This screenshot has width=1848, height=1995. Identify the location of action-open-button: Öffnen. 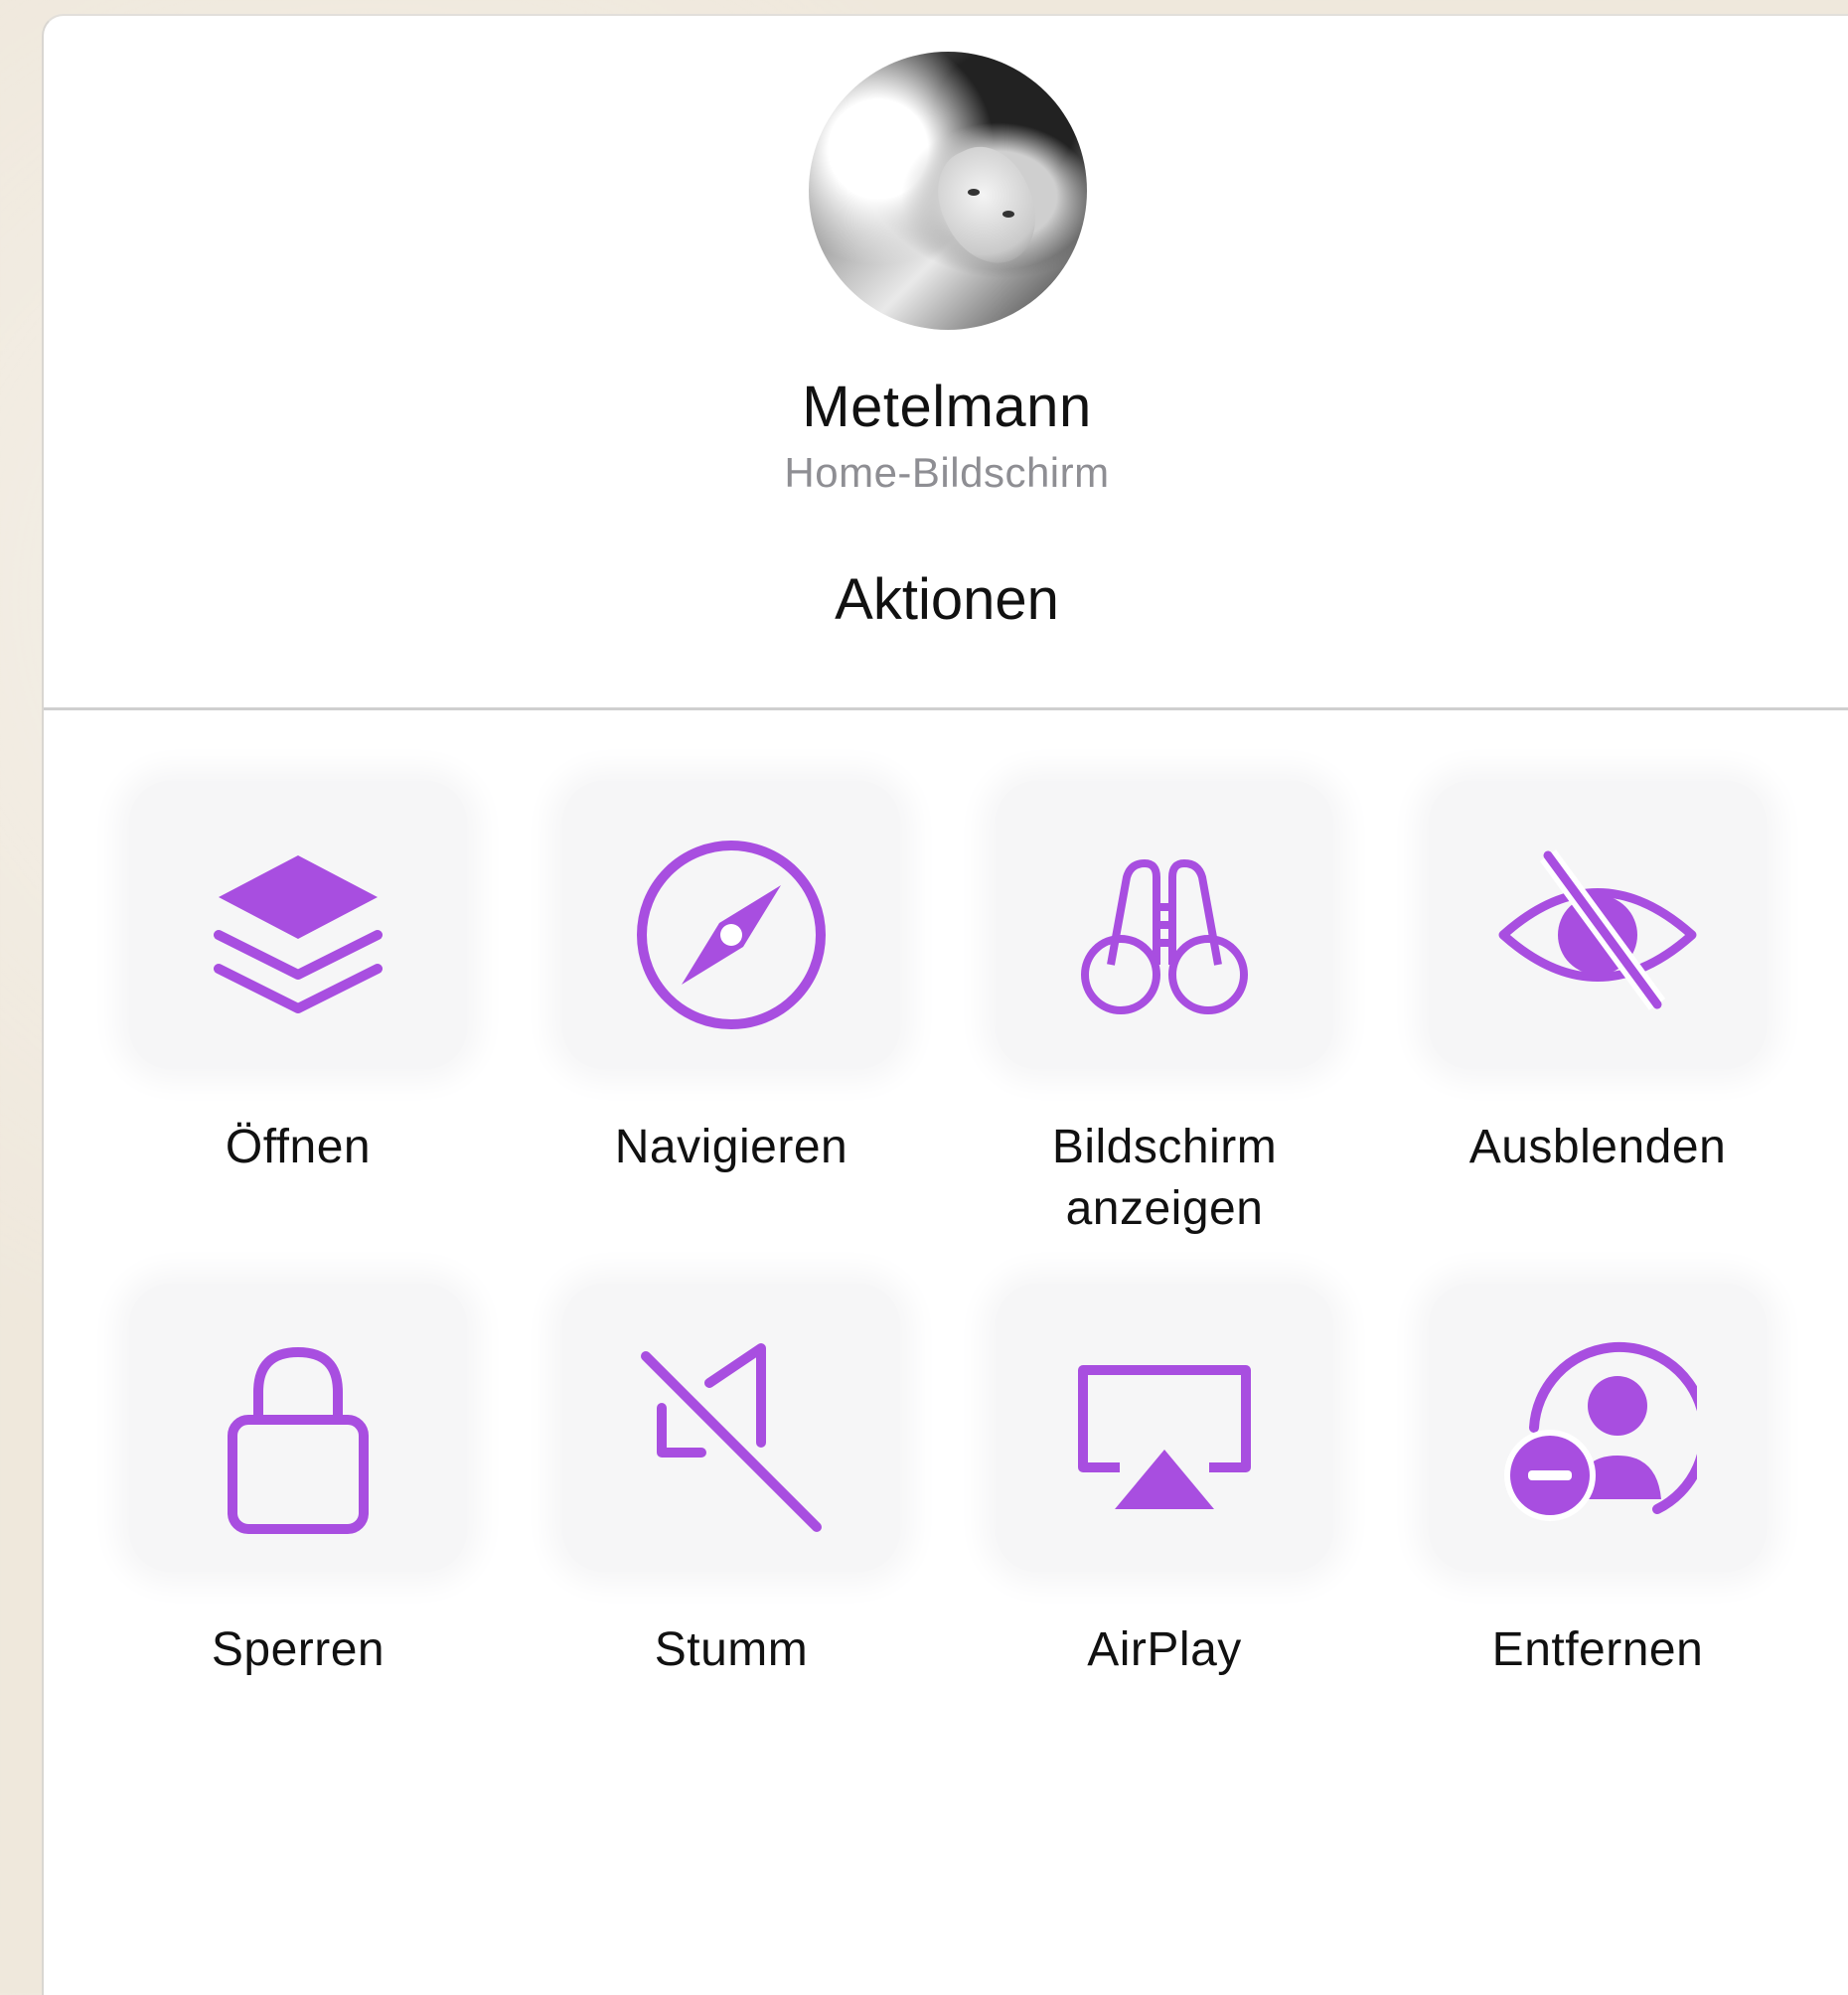
(298, 977).